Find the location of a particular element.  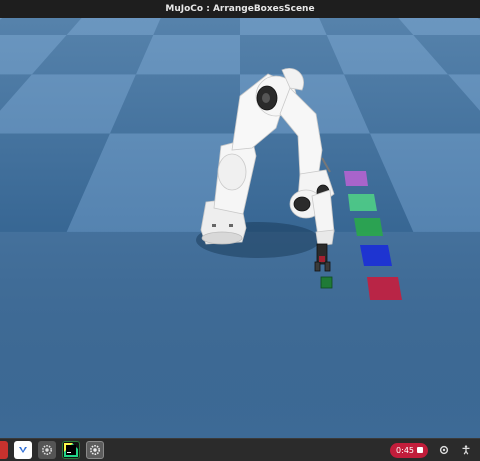

notification-icon is located at coordinates (444, 450).